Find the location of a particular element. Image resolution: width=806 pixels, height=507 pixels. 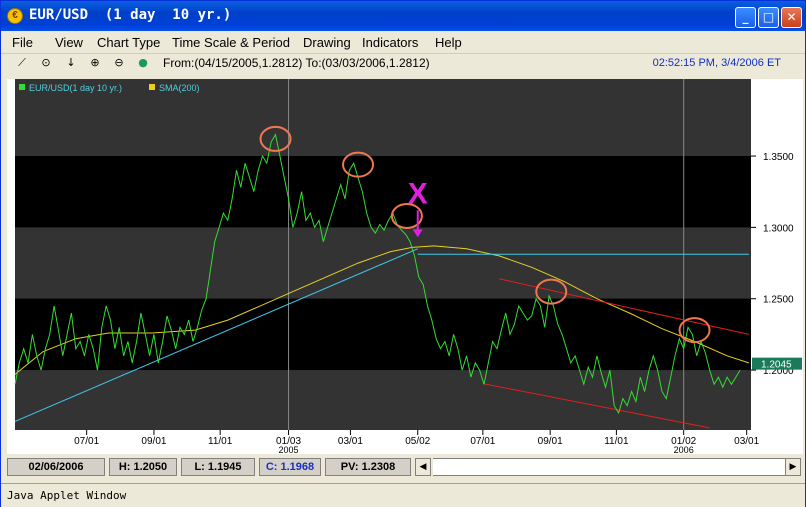

y-tick-label: 1.2500 is located at coordinates (778, 300).